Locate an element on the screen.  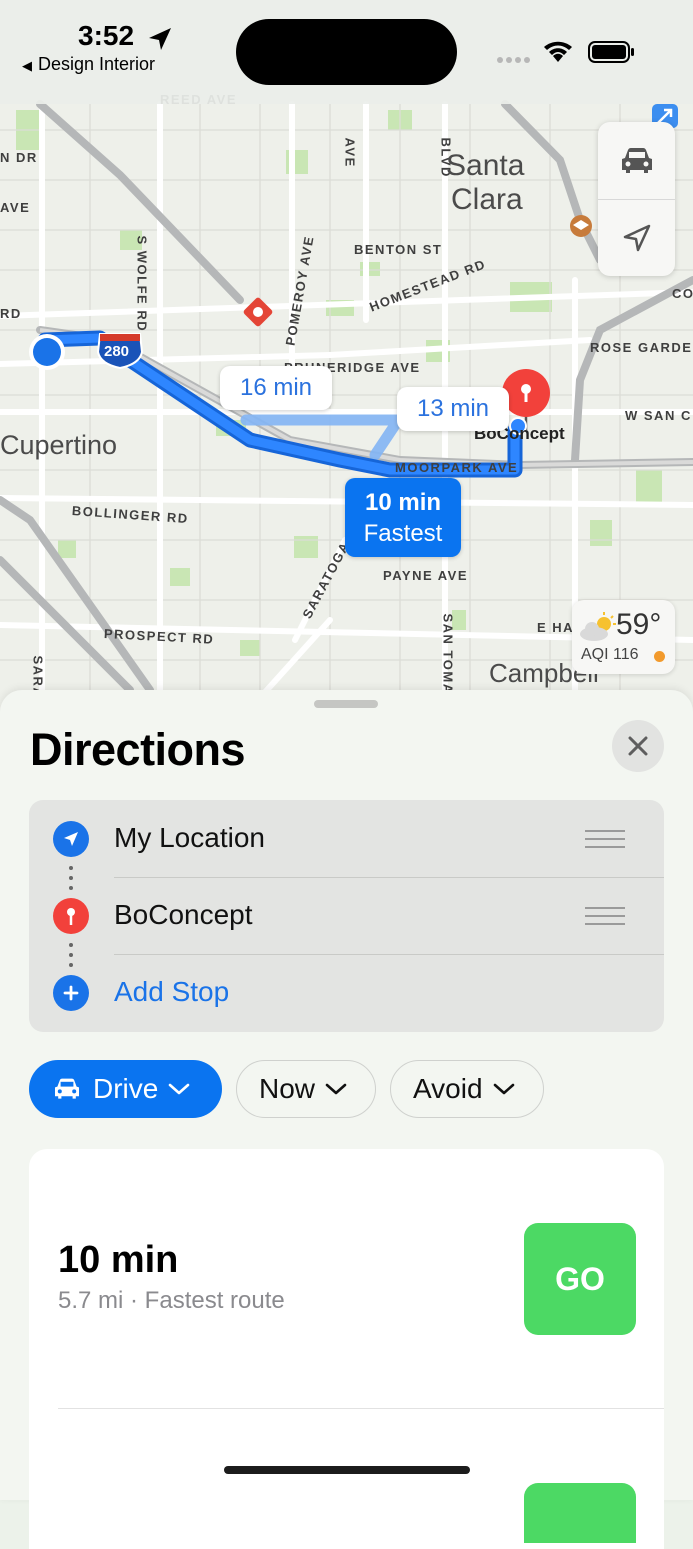
pin-icon is located at coordinates (71, 916).